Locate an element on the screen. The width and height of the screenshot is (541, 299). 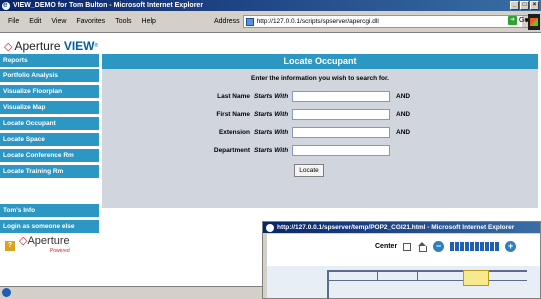
logo-product: VIEW is located at coordinates (79, 46).